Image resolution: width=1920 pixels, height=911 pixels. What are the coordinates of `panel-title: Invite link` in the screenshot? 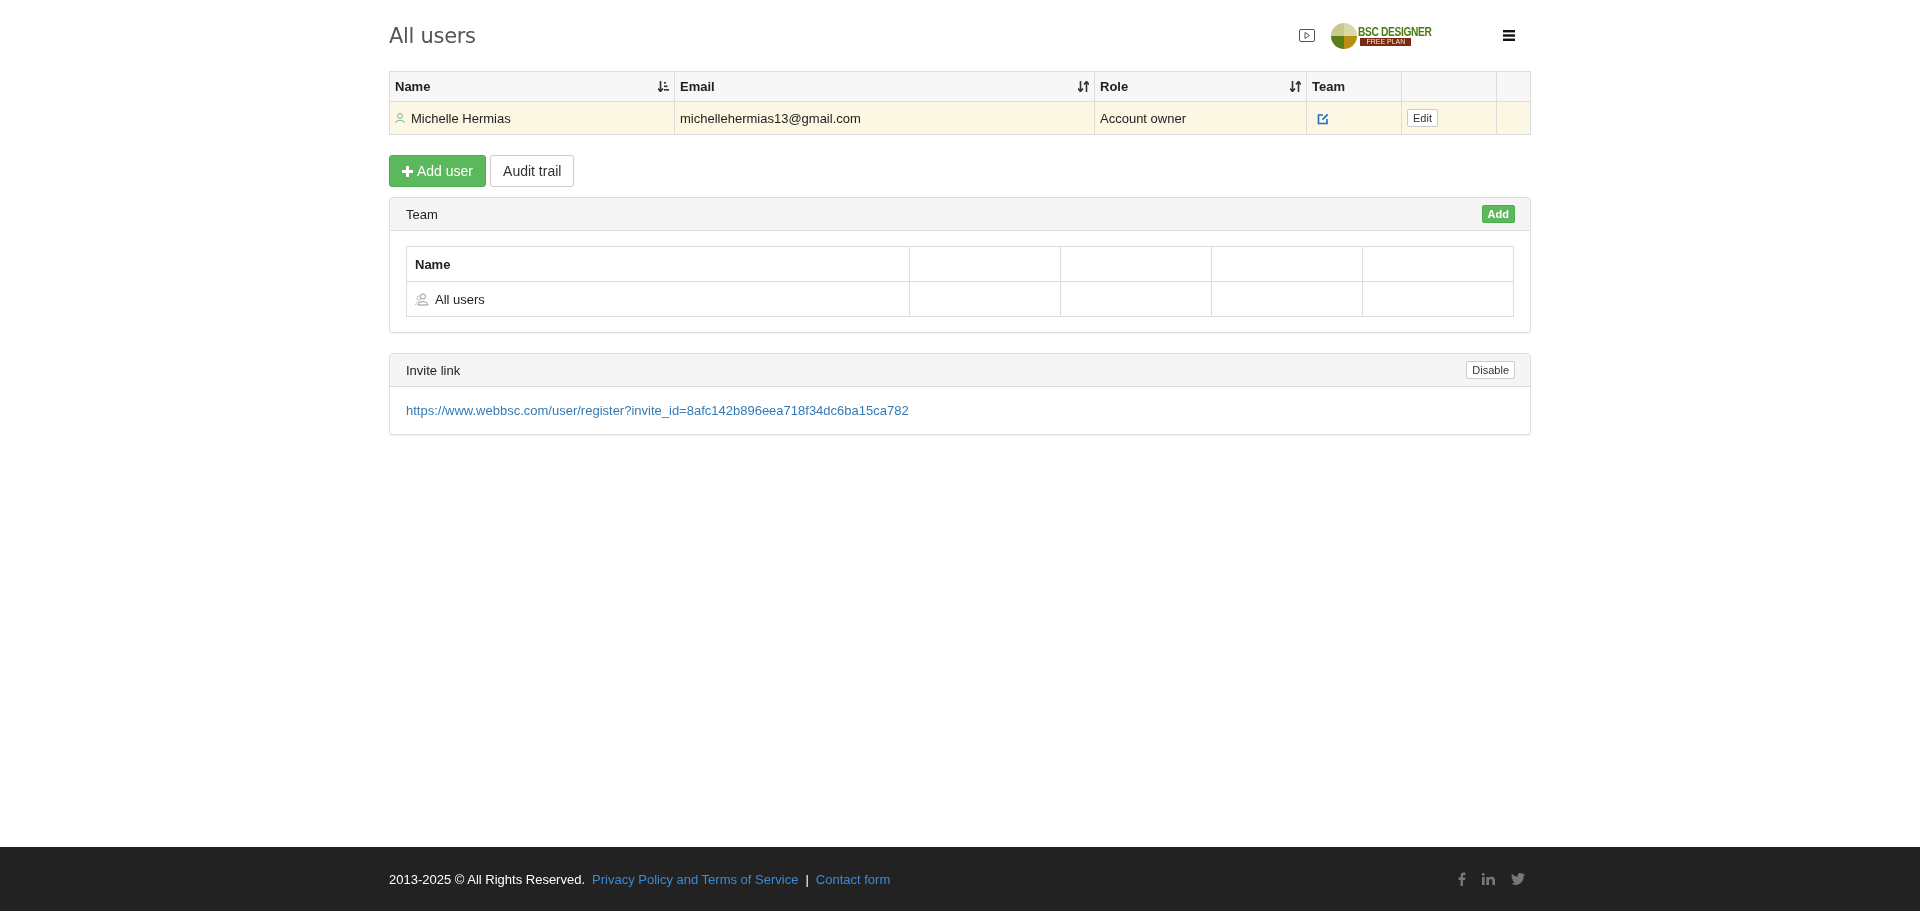 It's located at (433, 370).